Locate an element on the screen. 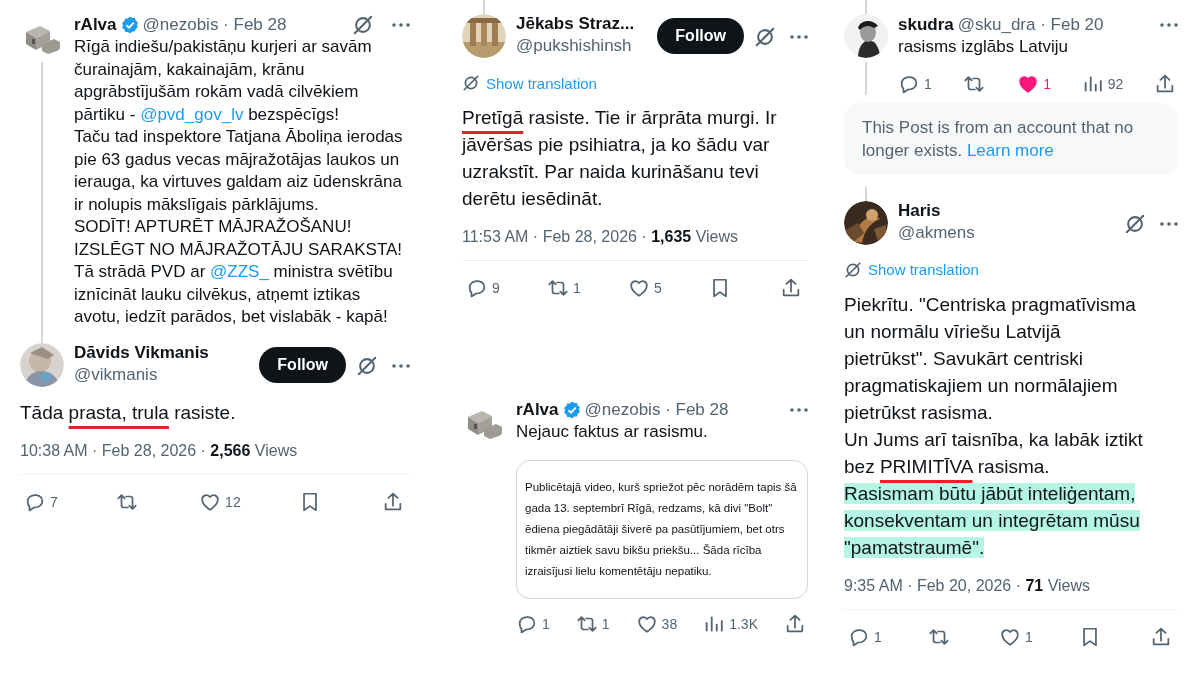  post-text: Rīgā indiešu/pakistāņu kurjeri ar savām čurainajām, kakainajām, krānu apgrābstījušām rokām vadā cilvēkiem pārtiku - @pvd_gov_lv bezspēcīgs! Taču tad inspektore Tatjana Āboliņa ierodas pie 63 gadus vecas mājražotājas laukos un ierauga, ka virtuves galdam aiz ūdenskrāna ir nolupis mākslīgais pārklājums. SODĪT! APTURĒT MĀJRAŽOŠANU! IZSLĒGT NO MĀJRAŽOTĀJU SARAKSTA! Tā strādā PVD ar @ZZS_ ministra svētību iznīcināt lauku cilvēkus, atņemt iztikas avotu, iedzīt parādos, bet vislabāk - kapā! is located at coordinates (239, 182).